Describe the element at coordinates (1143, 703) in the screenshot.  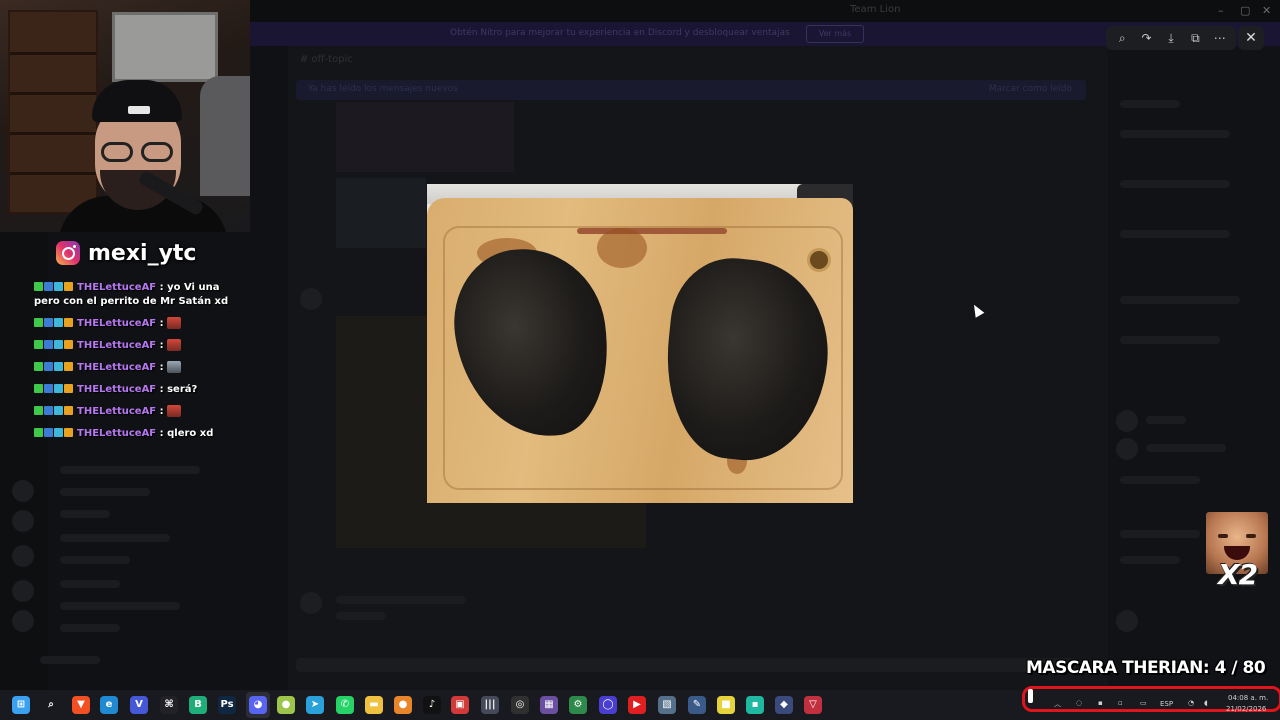
I see `tray-app-icon: ▭` at that location.